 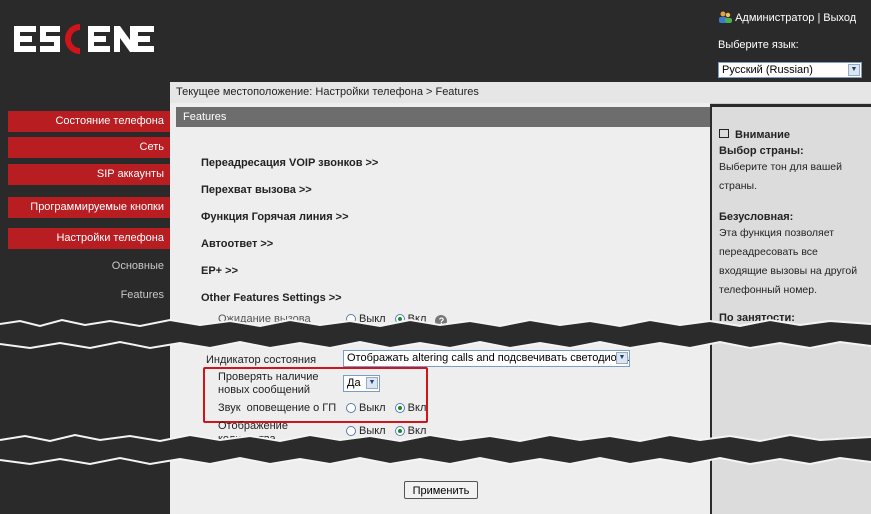 What do you see at coordinates (724, 133) in the screenshot?
I see `info-icon` at bounding box center [724, 133].